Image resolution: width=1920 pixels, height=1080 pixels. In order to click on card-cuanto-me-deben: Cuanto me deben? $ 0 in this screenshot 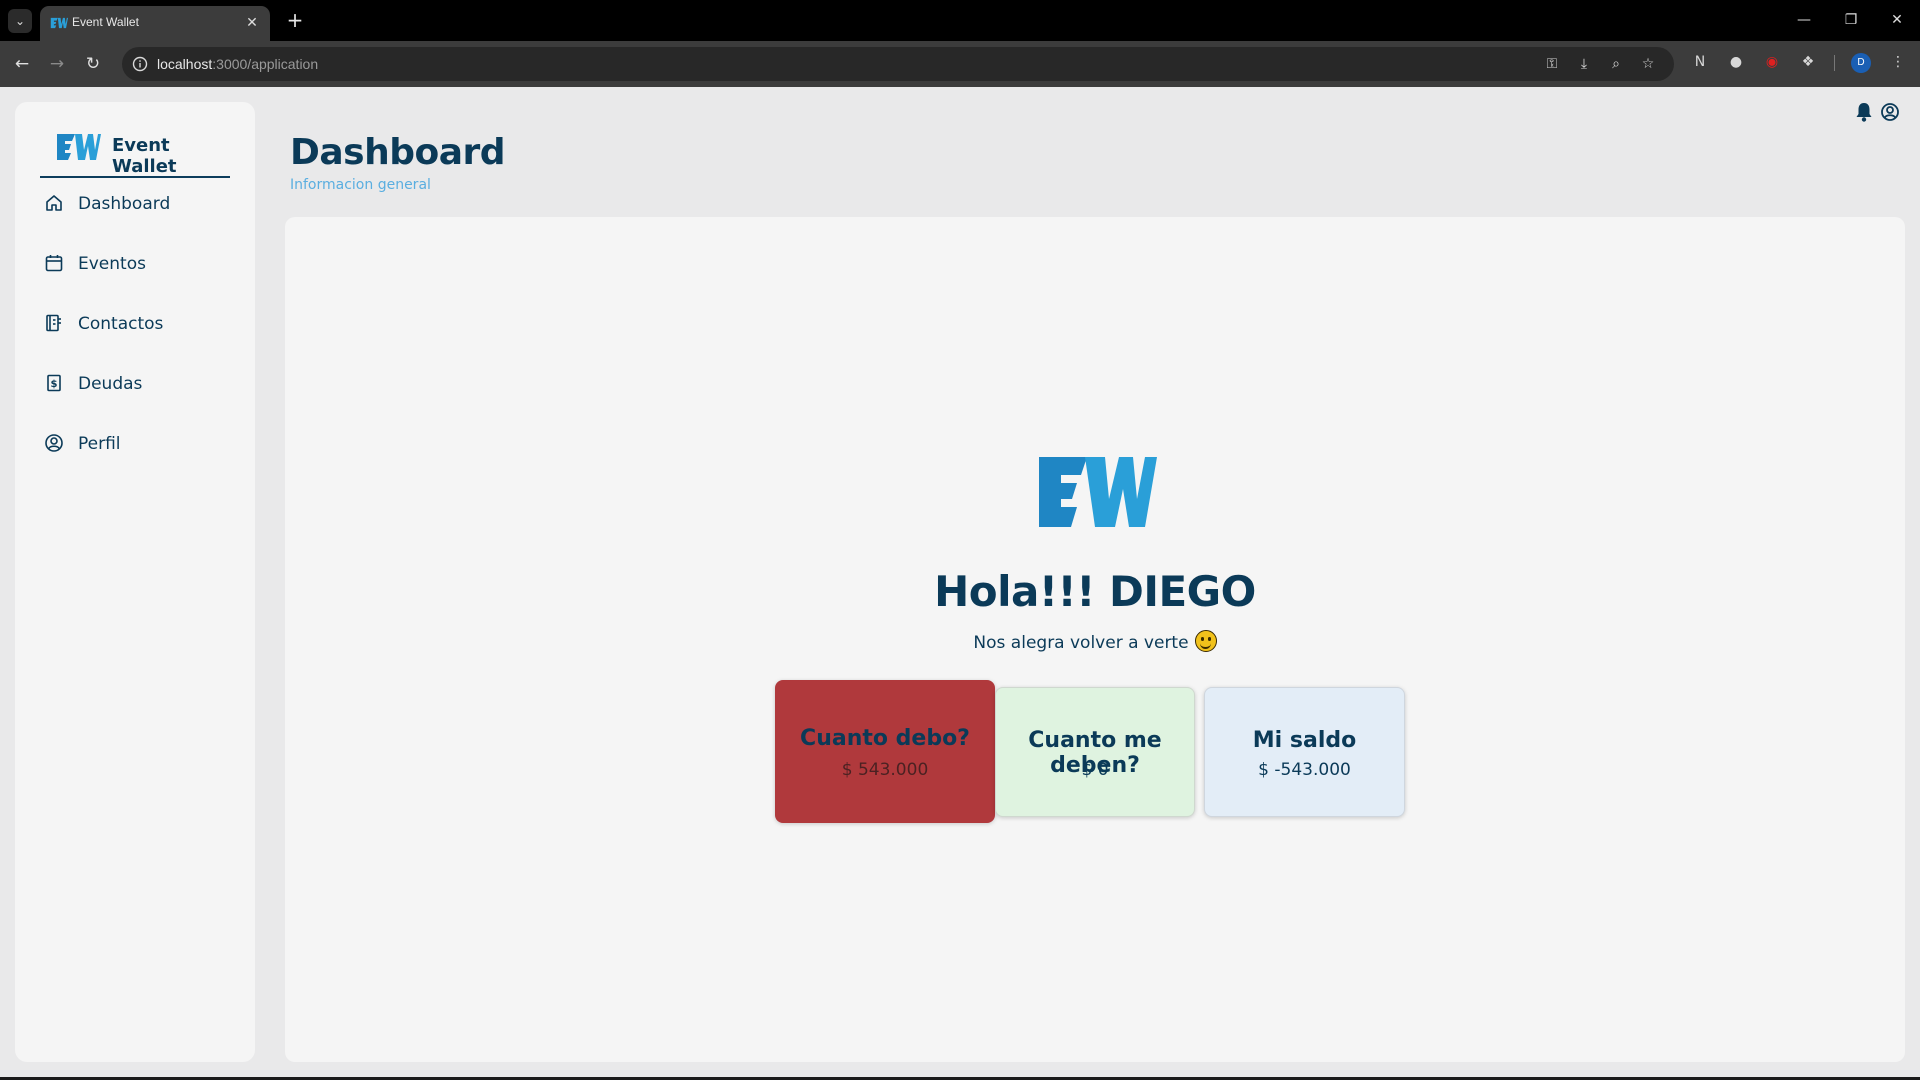, I will do `click(1095, 752)`.